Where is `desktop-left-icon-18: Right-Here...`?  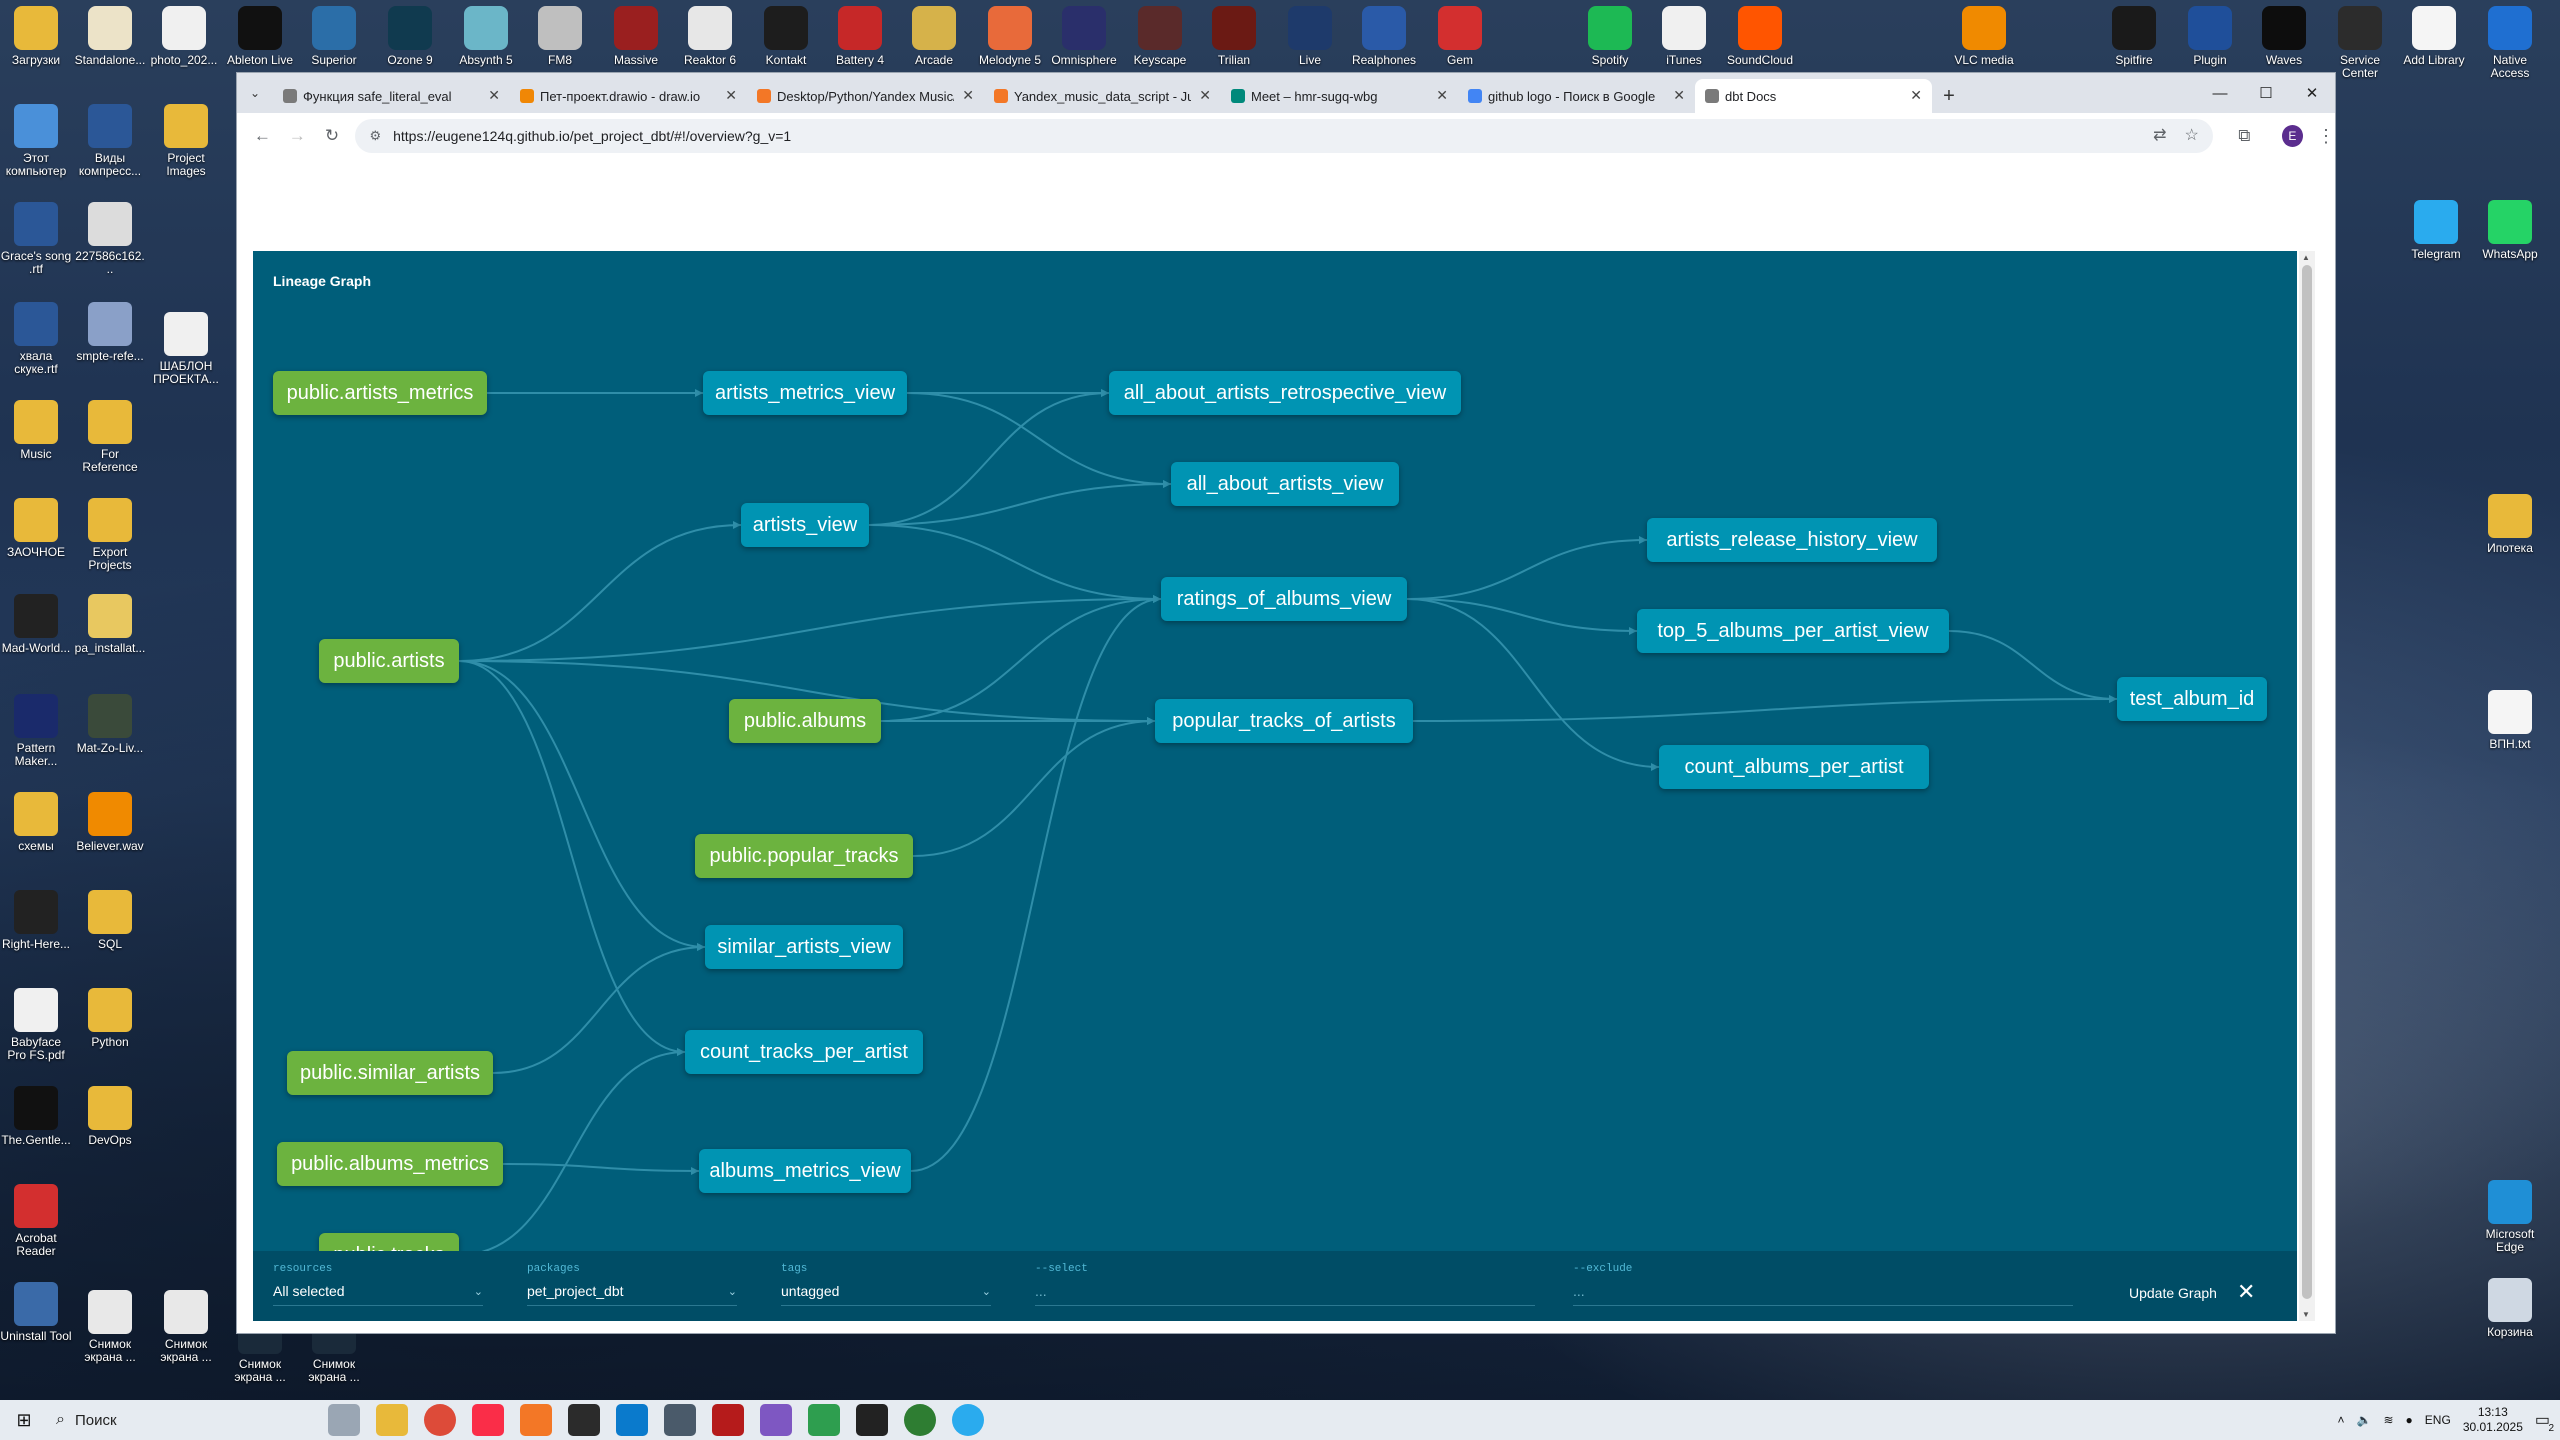
desktop-left-icon-18: Right-Here... is located at coordinates (36, 920).